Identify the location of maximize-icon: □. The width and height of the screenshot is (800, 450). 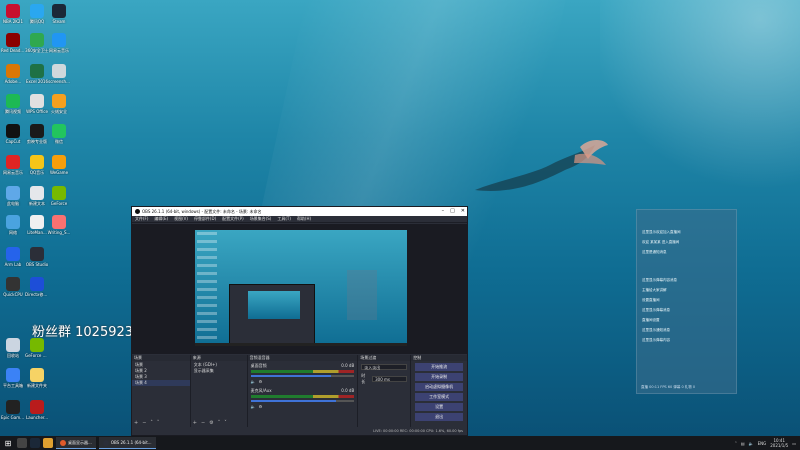
(452, 211).